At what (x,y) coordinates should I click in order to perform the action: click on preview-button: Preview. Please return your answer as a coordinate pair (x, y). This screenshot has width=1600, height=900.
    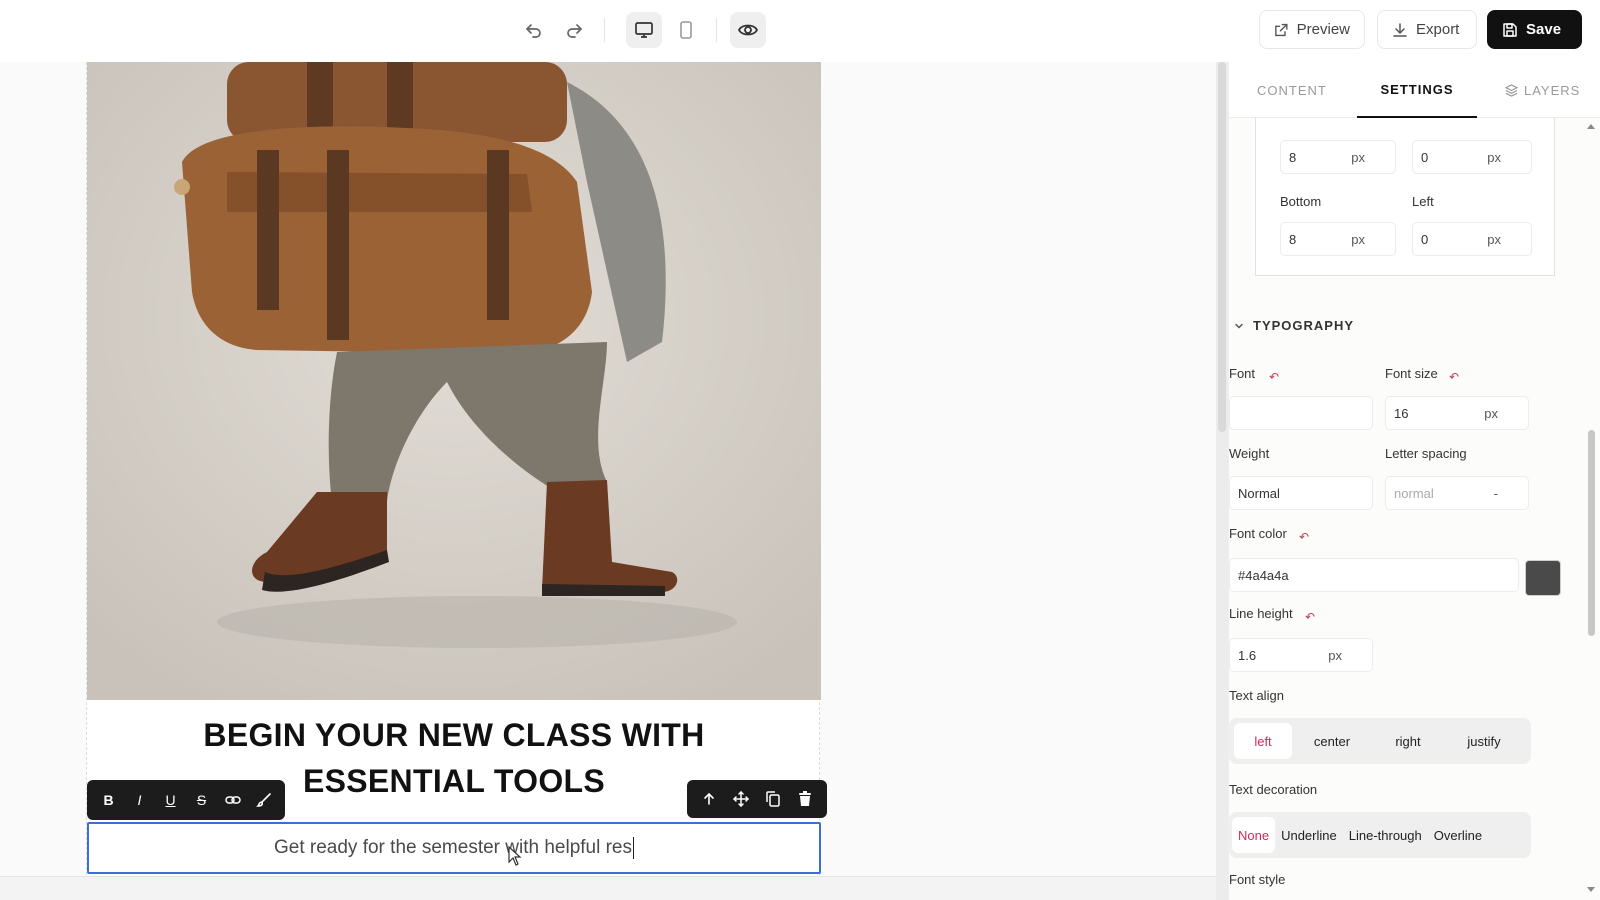
    Looking at the image, I should click on (1312, 29).